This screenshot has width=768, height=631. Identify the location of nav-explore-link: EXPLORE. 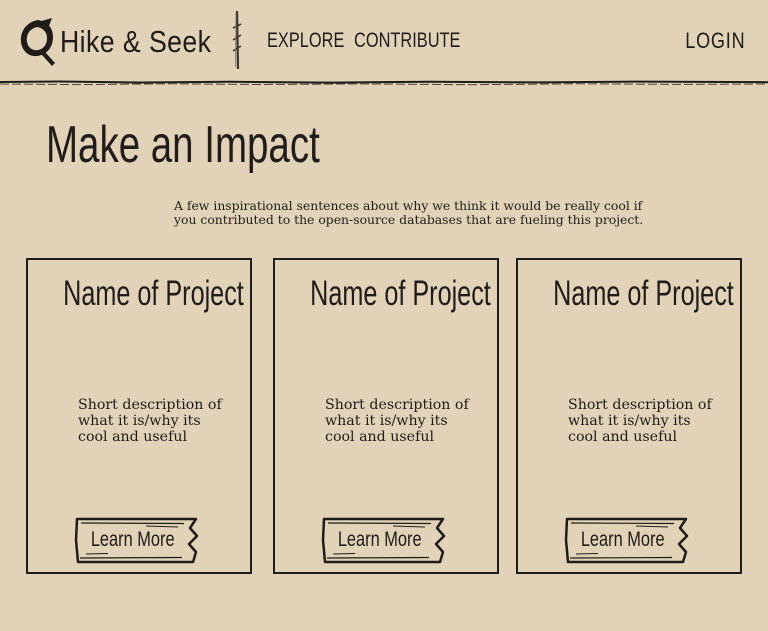
(305, 40).